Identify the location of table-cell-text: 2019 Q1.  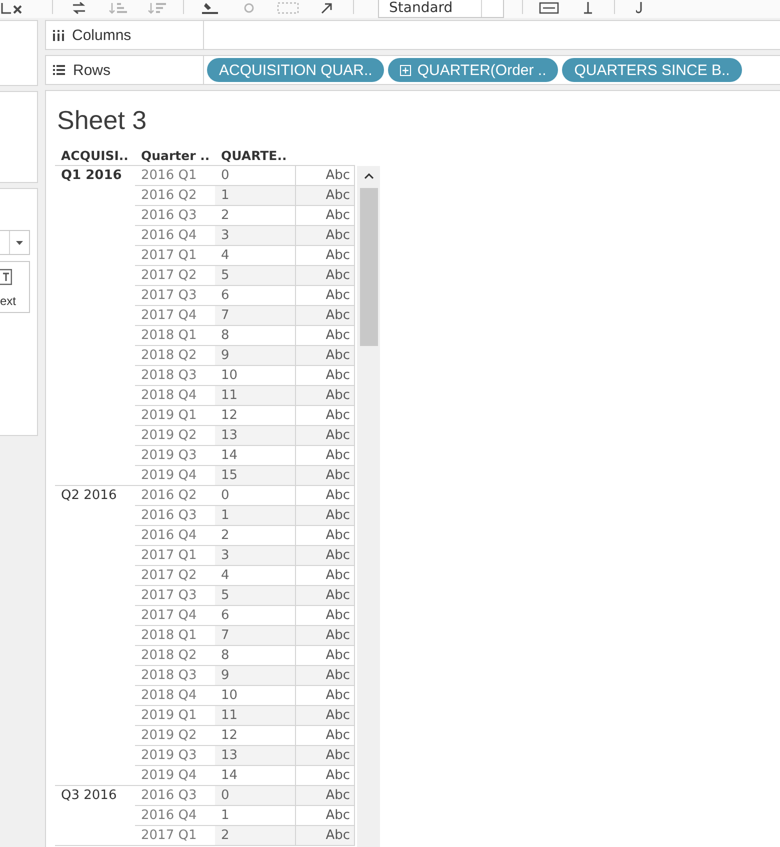
(169, 716).